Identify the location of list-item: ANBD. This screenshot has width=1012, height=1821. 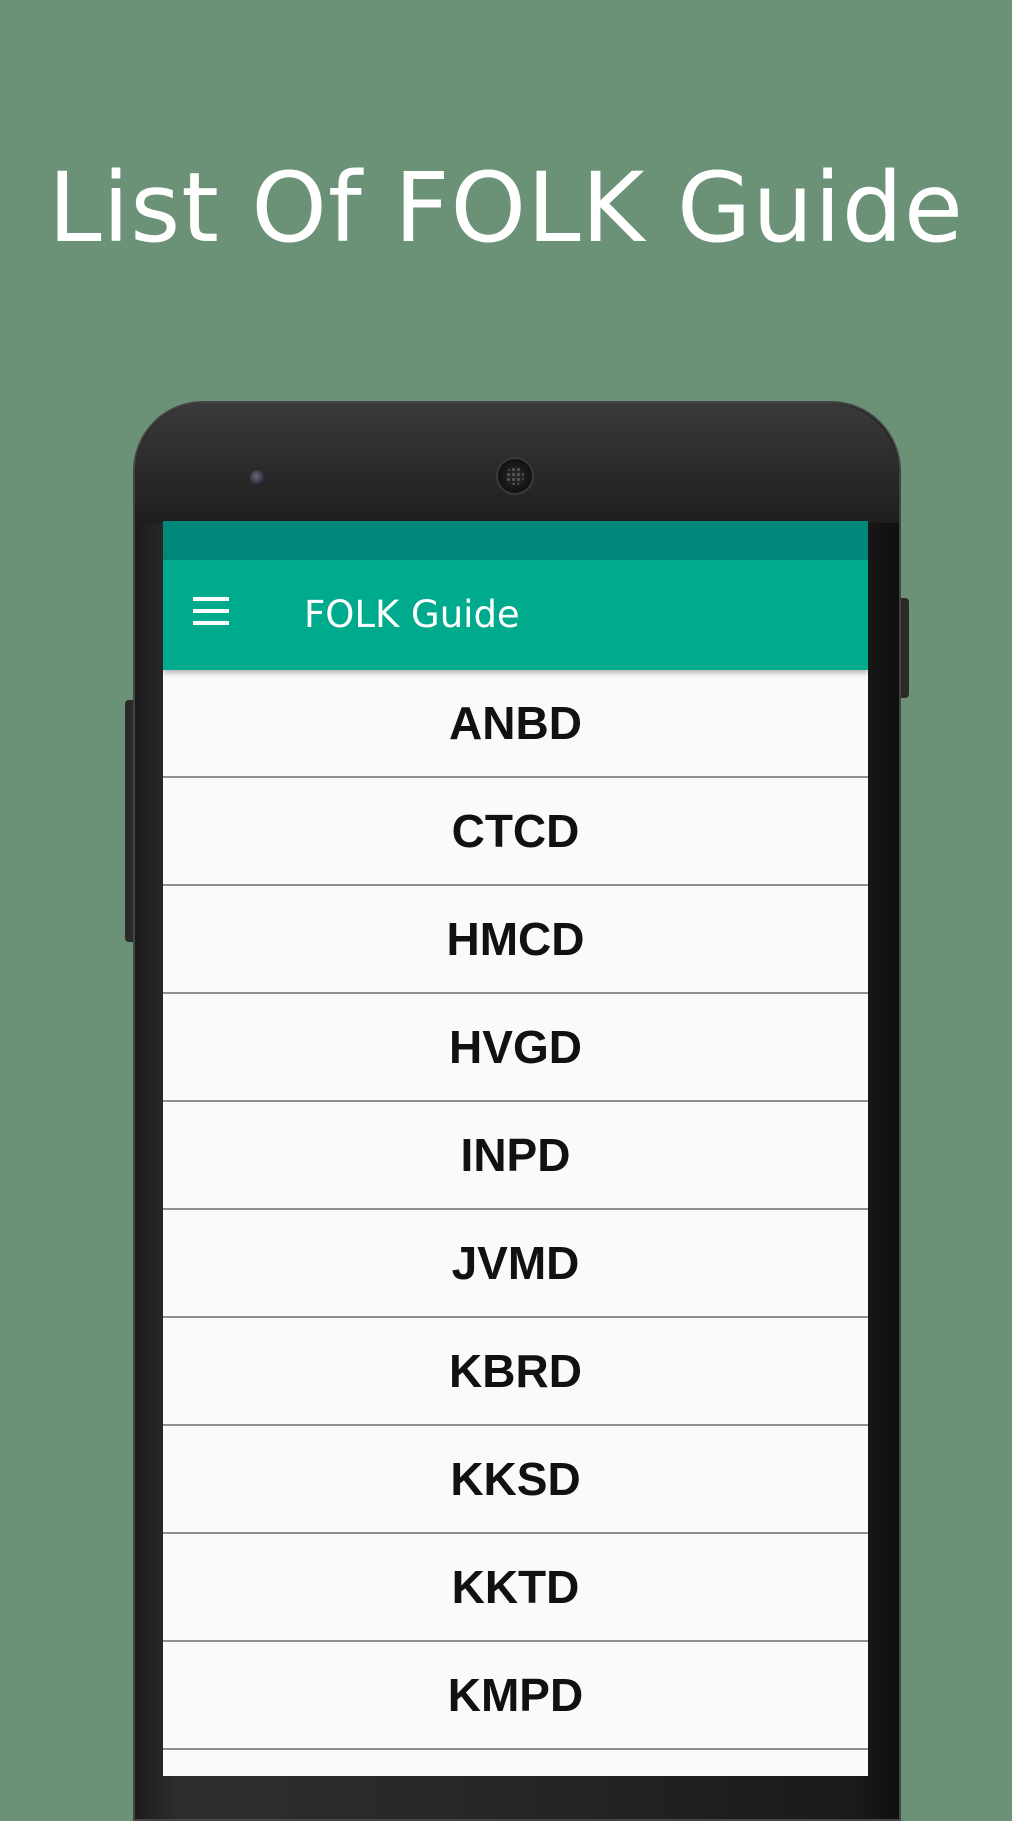
(515, 724).